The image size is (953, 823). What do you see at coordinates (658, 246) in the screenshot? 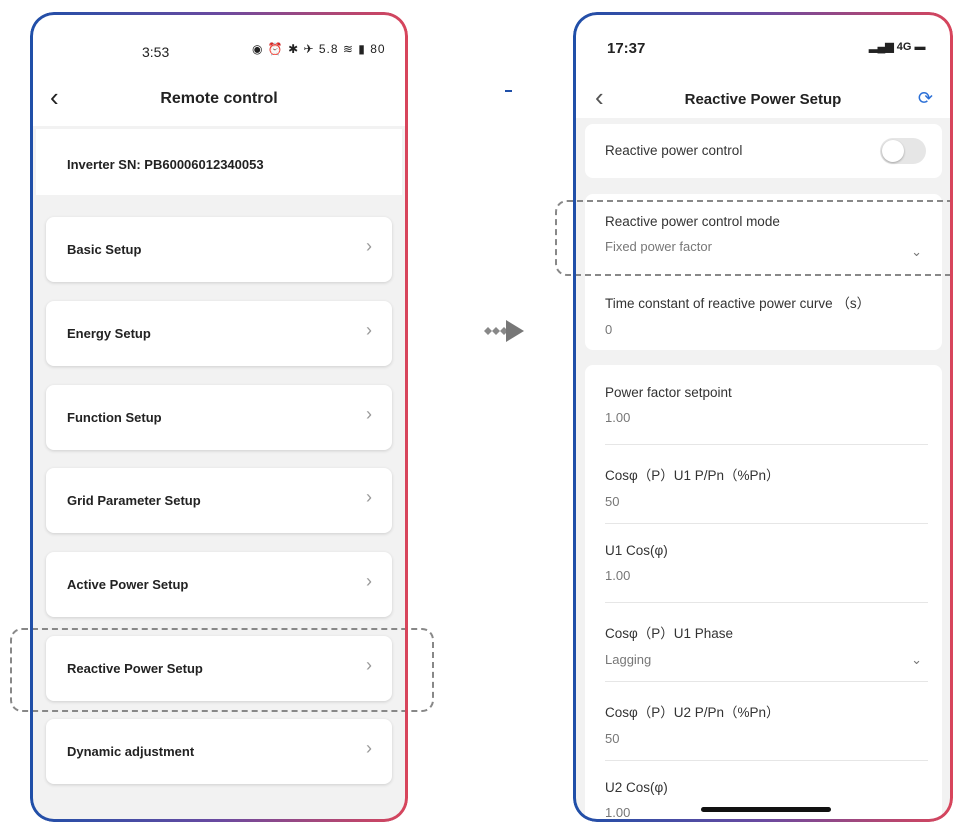
I see `control-mode-value: Fixed power factor` at bounding box center [658, 246].